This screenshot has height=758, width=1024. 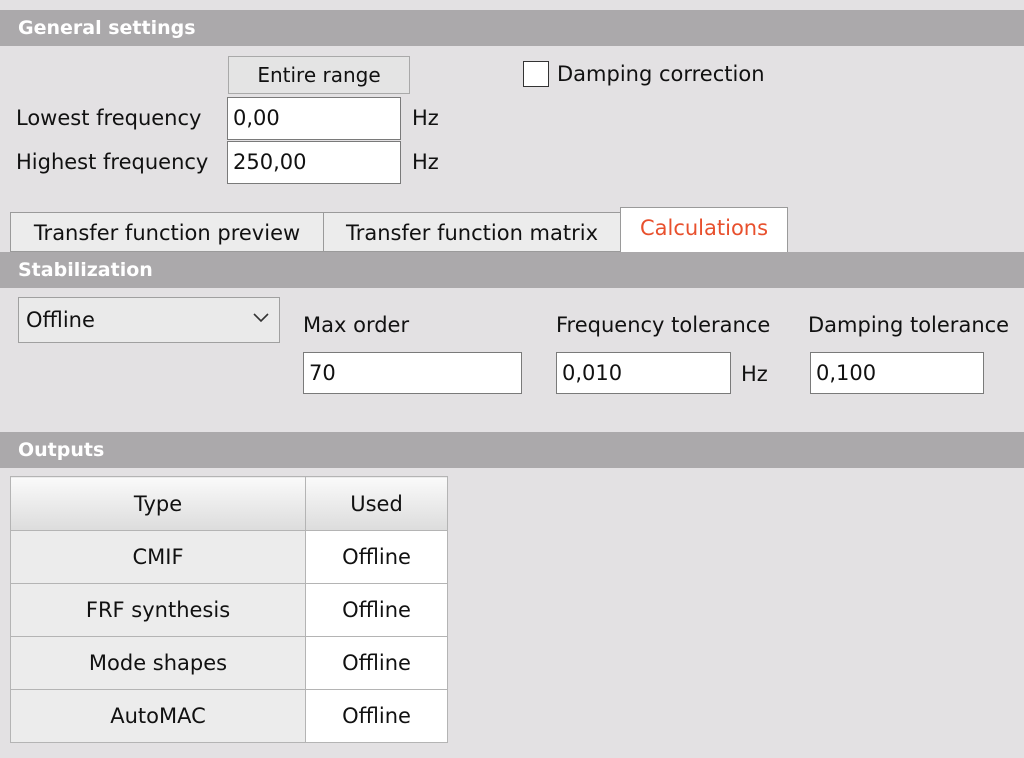 I want to click on chevron-down-icon, so click(x=261, y=318).